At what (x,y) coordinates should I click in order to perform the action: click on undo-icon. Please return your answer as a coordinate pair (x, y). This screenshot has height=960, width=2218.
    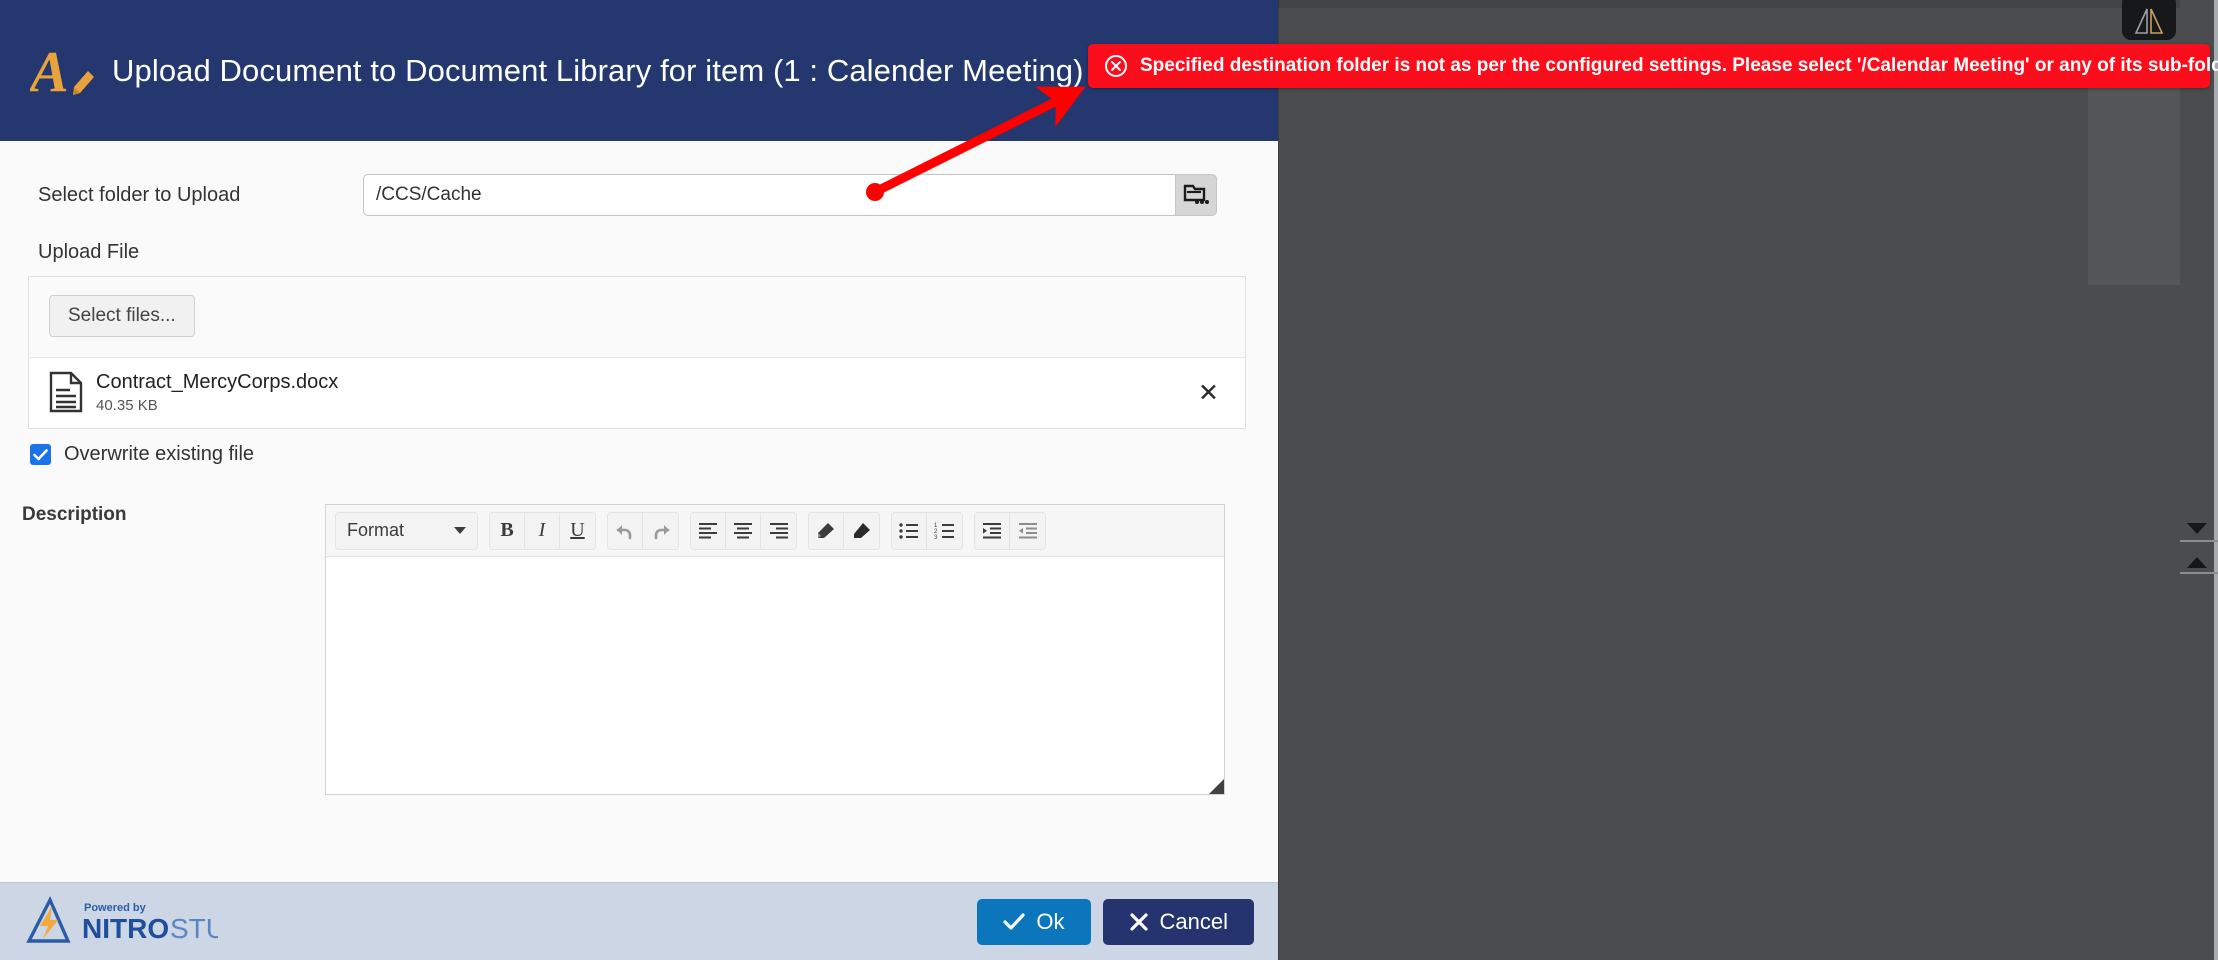
    Looking at the image, I should click on (625, 530).